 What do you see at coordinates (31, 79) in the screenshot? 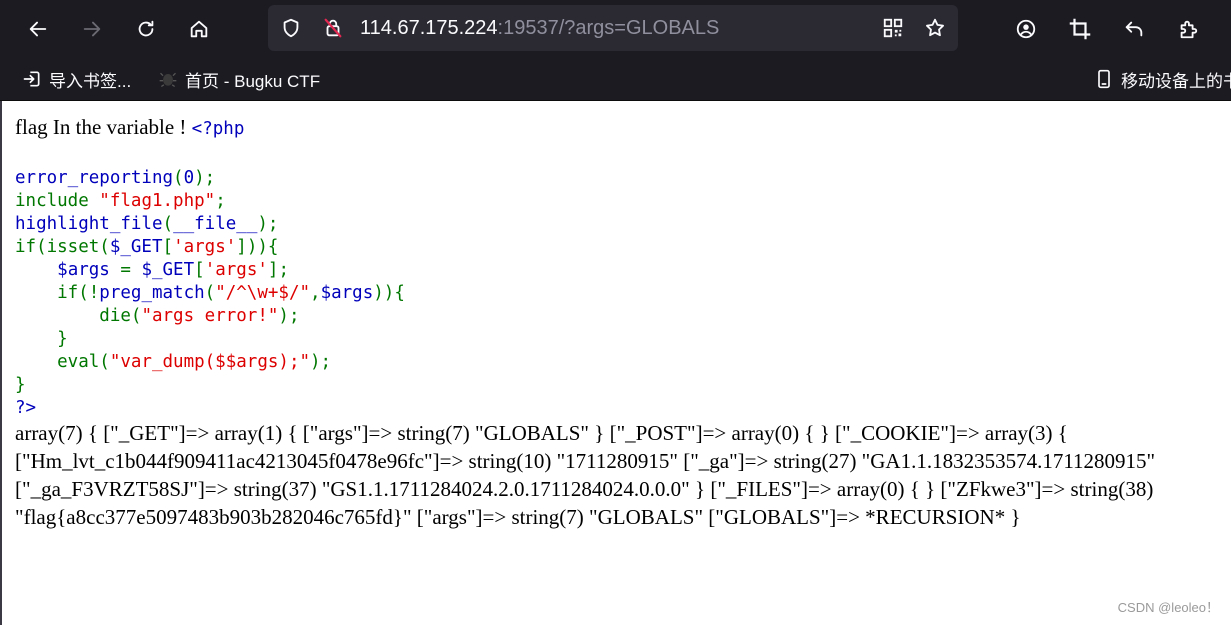
I see `import-icon` at bounding box center [31, 79].